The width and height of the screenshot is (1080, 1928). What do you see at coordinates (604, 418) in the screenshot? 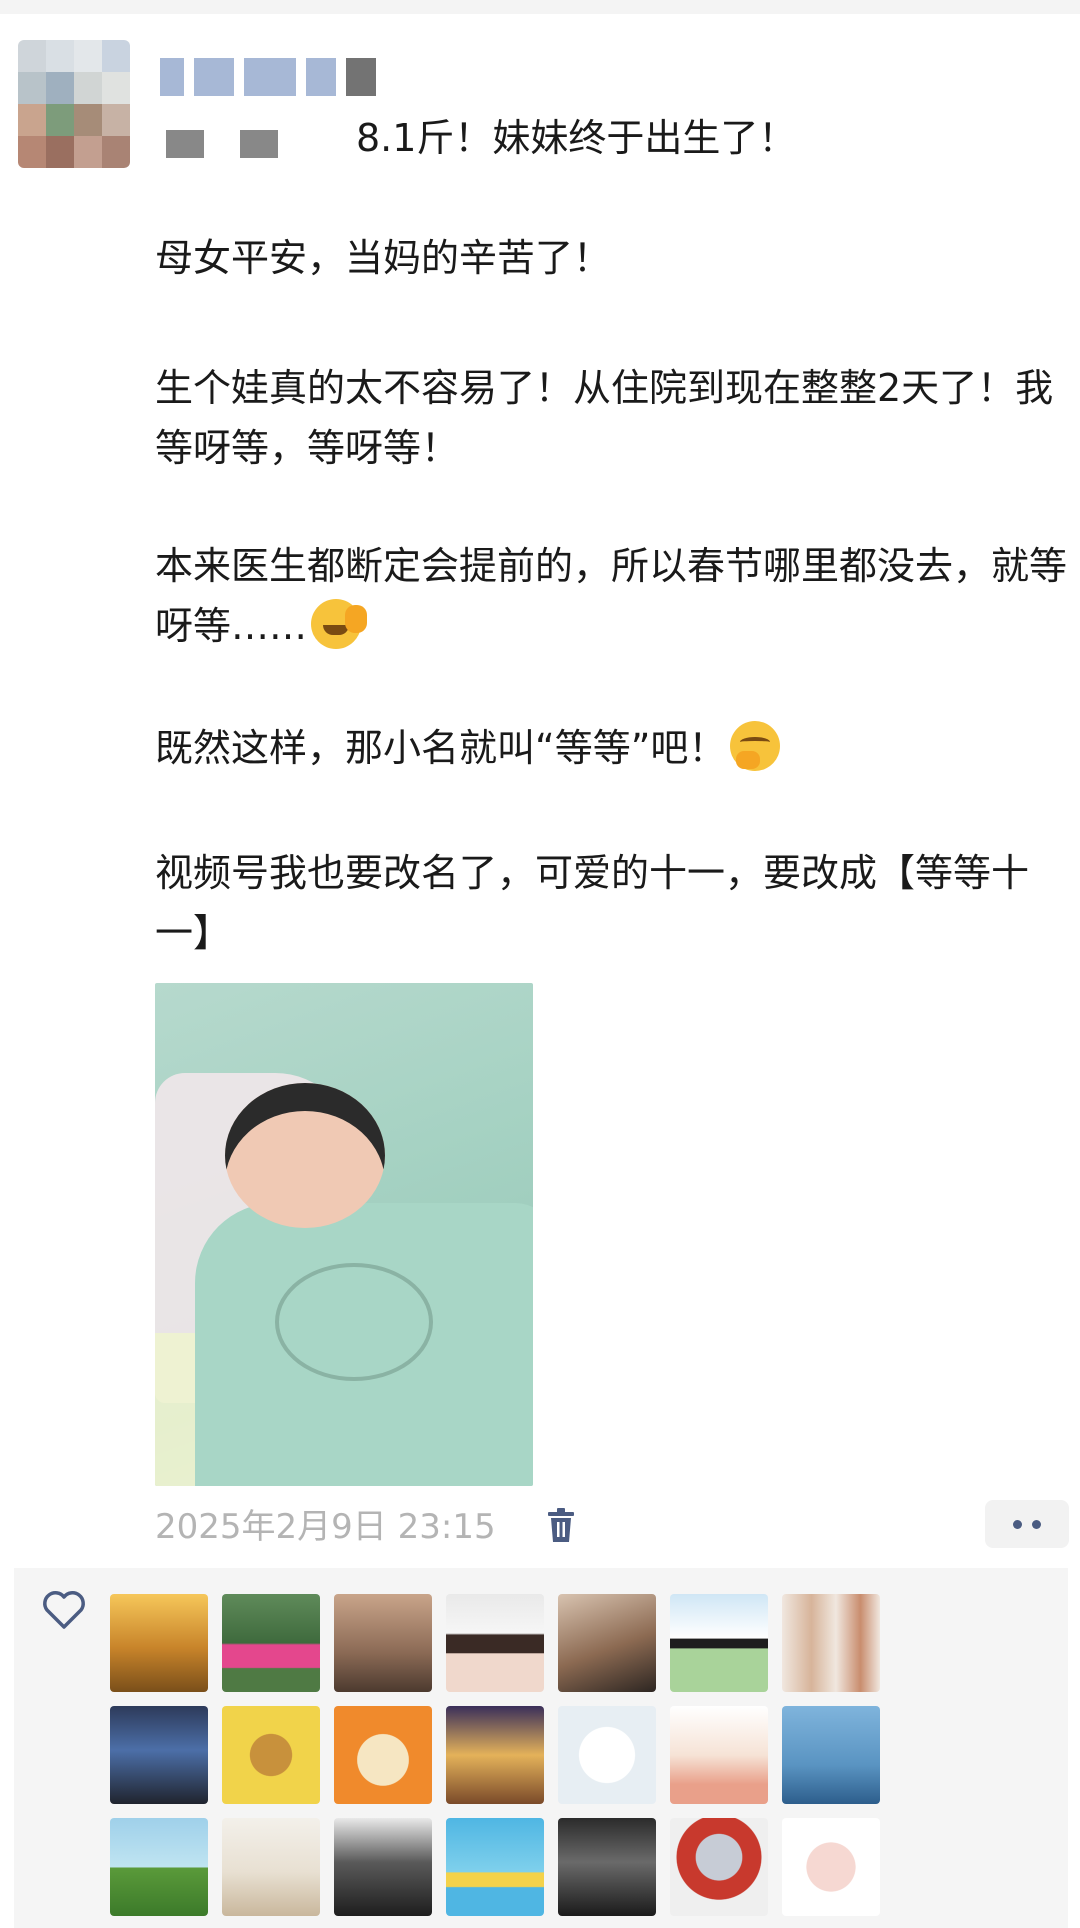
I see `post-paragraph-2: 生个娃真的太不容易了！从住院到现在整整2天了！我等呀等，等呀等！` at bounding box center [604, 418].